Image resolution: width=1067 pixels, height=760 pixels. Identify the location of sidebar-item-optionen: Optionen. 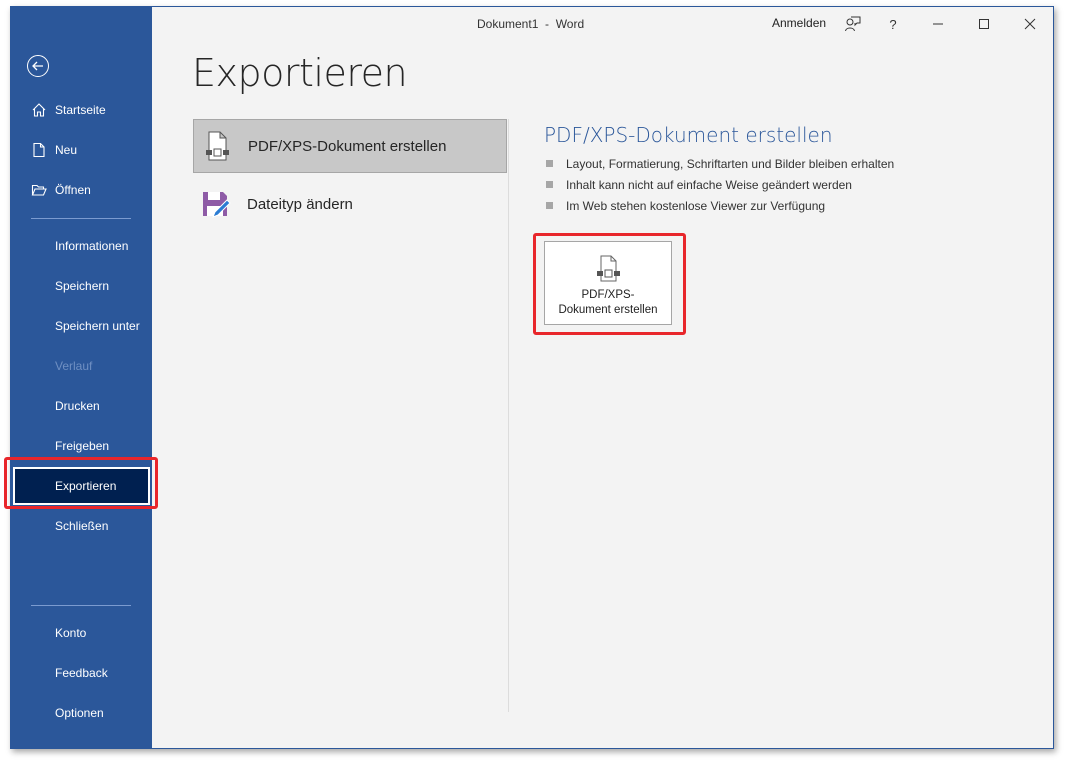
(81, 713).